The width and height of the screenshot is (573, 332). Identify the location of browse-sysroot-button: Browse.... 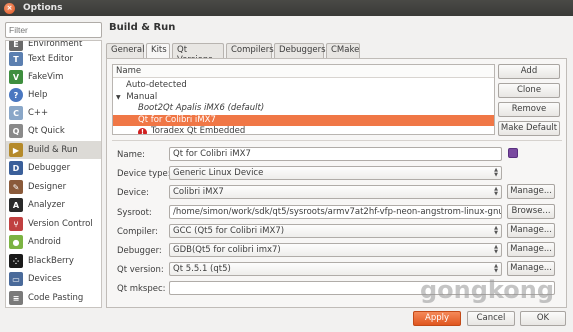
(531, 211).